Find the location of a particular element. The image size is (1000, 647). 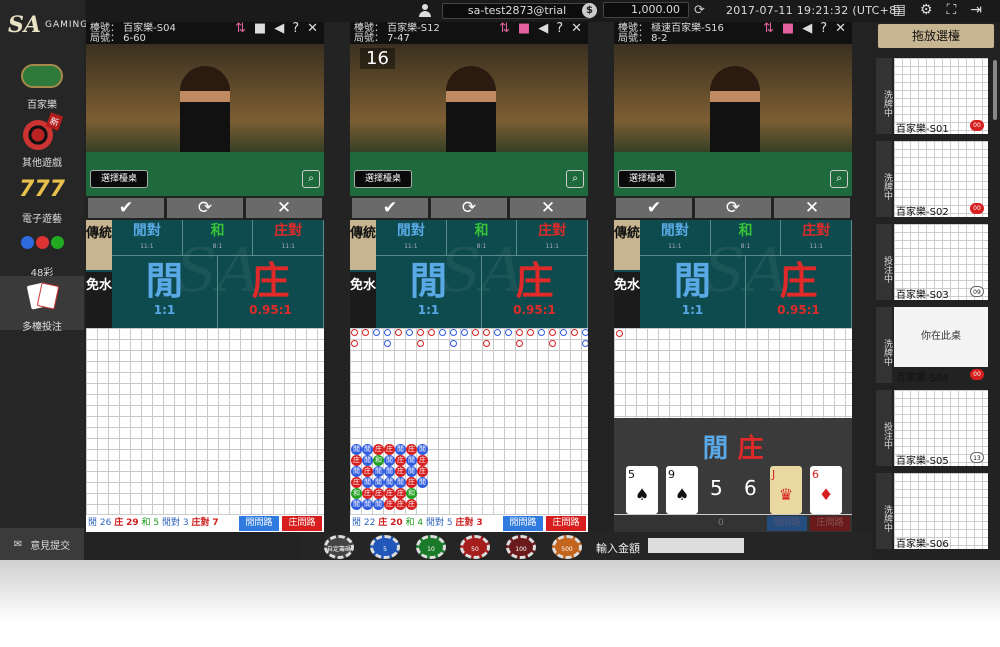

amount-input is located at coordinates (696, 545).